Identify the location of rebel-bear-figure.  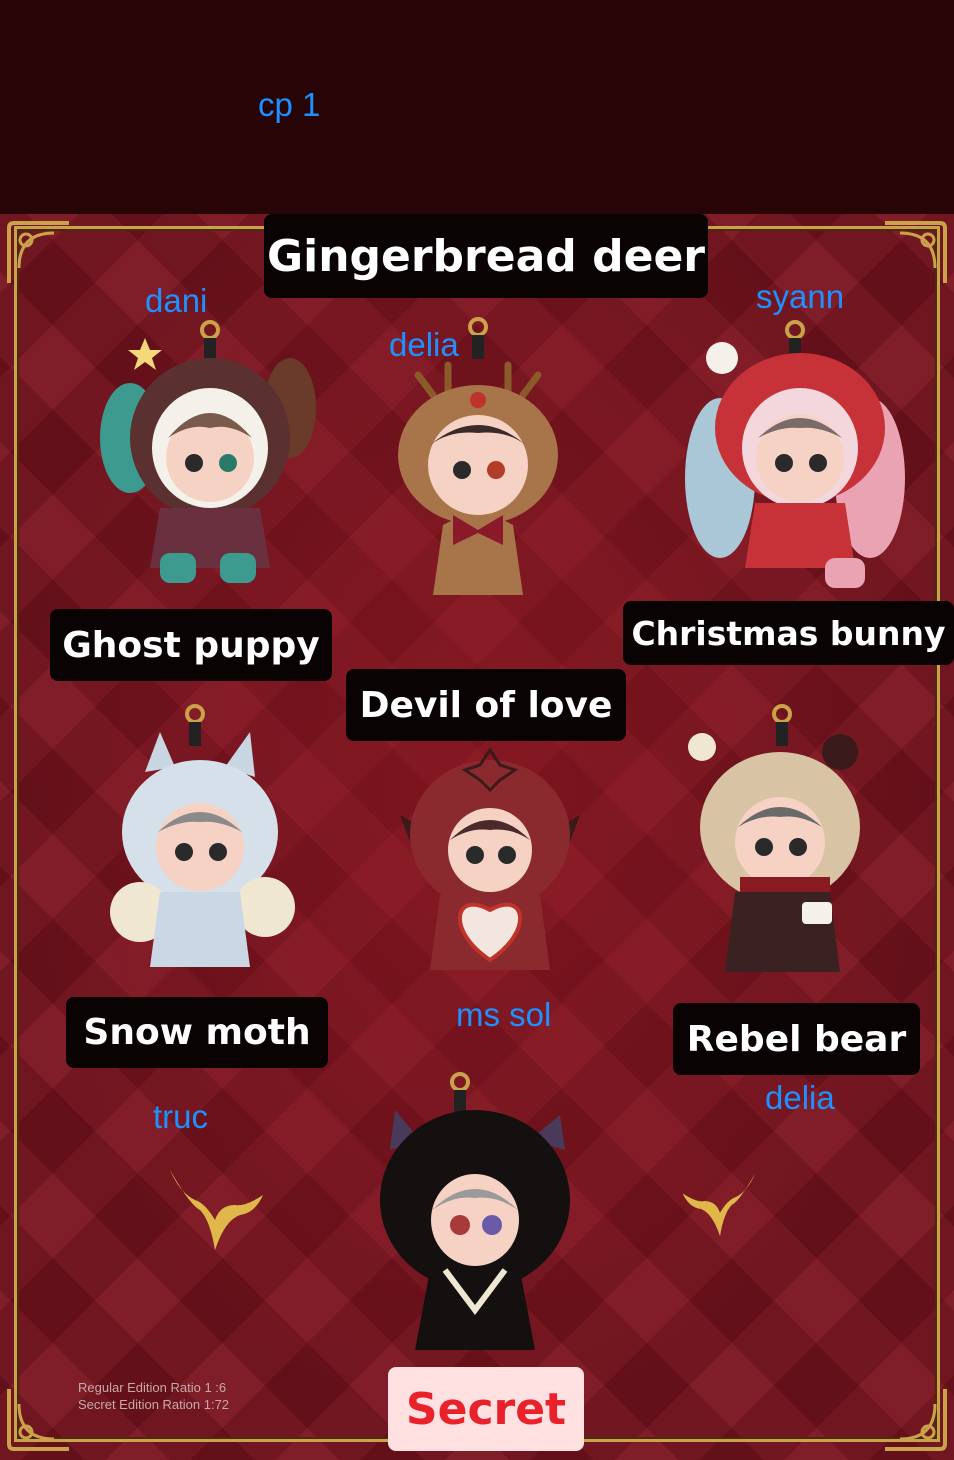
(774, 838).